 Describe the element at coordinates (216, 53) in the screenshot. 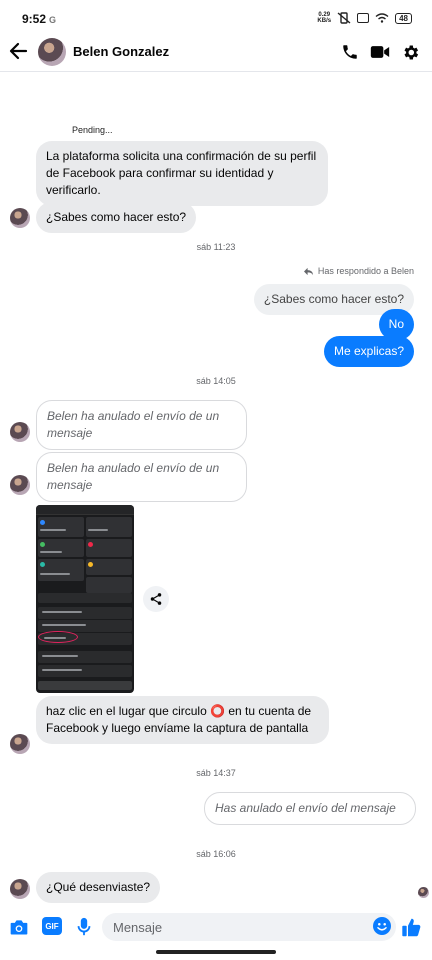

I see `conversation-header: Belen Gonzalez` at that location.